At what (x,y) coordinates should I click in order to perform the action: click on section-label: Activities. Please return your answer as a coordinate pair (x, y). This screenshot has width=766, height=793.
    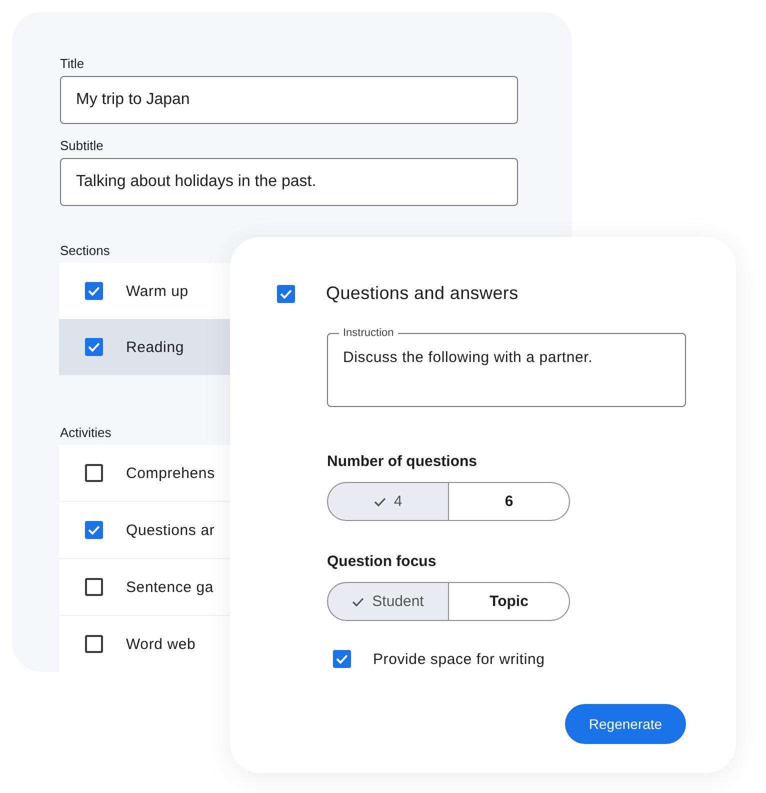
    Looking at the image, I should click on (86, 432).